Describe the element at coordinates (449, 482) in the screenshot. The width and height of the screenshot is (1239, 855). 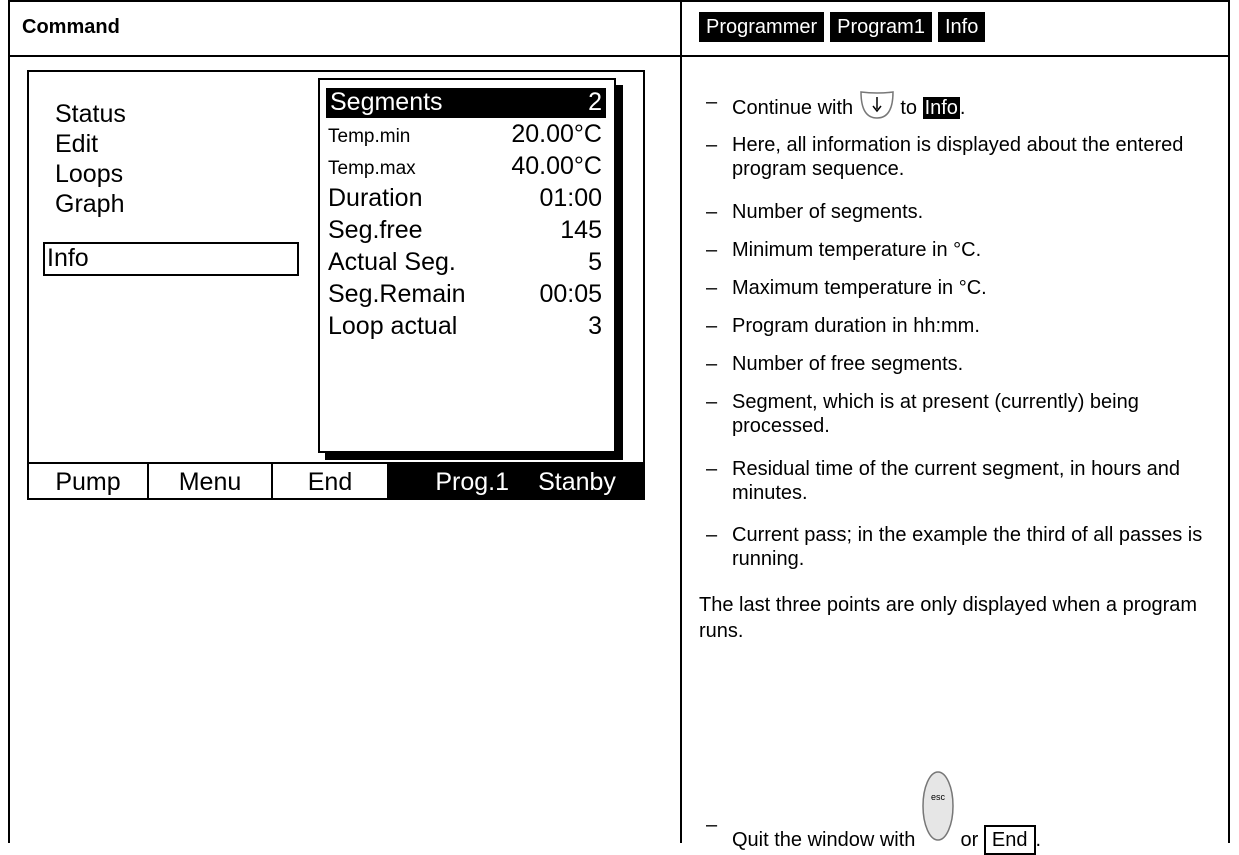
I see `softkey-prog1: Prog.1` at that location.